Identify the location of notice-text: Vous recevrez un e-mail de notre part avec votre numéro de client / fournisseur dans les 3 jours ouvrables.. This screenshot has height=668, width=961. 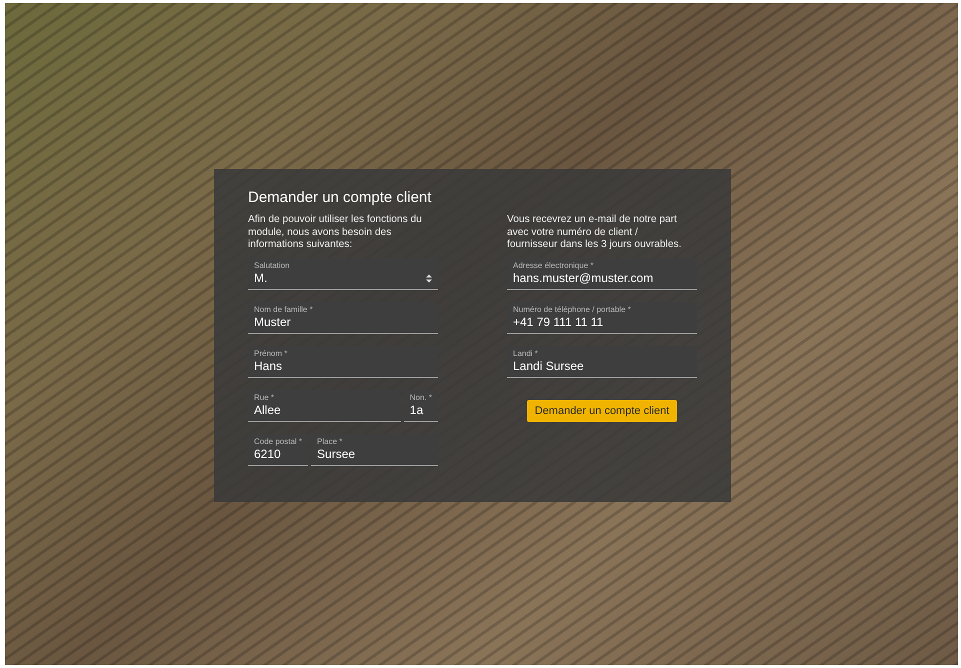
(594, 233).